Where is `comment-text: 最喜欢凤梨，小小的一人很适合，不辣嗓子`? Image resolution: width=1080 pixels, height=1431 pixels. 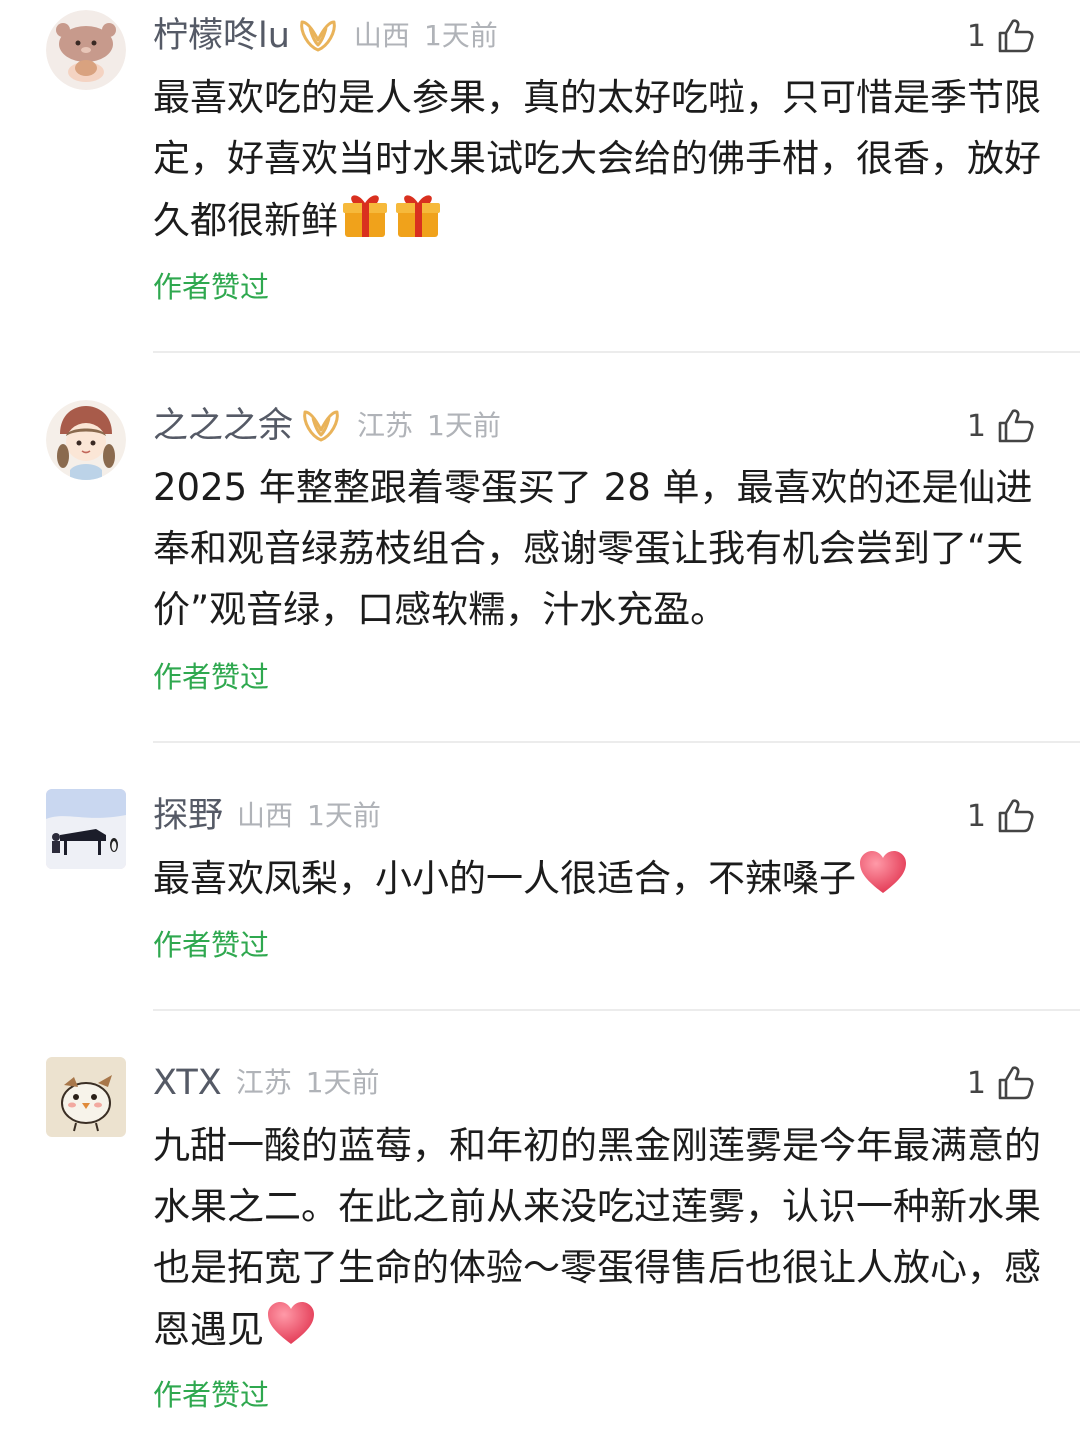 comment-text: 最喜欢凤梨，小小的一人很适合，不辣嗓子 is located at coordinates (598, 878).